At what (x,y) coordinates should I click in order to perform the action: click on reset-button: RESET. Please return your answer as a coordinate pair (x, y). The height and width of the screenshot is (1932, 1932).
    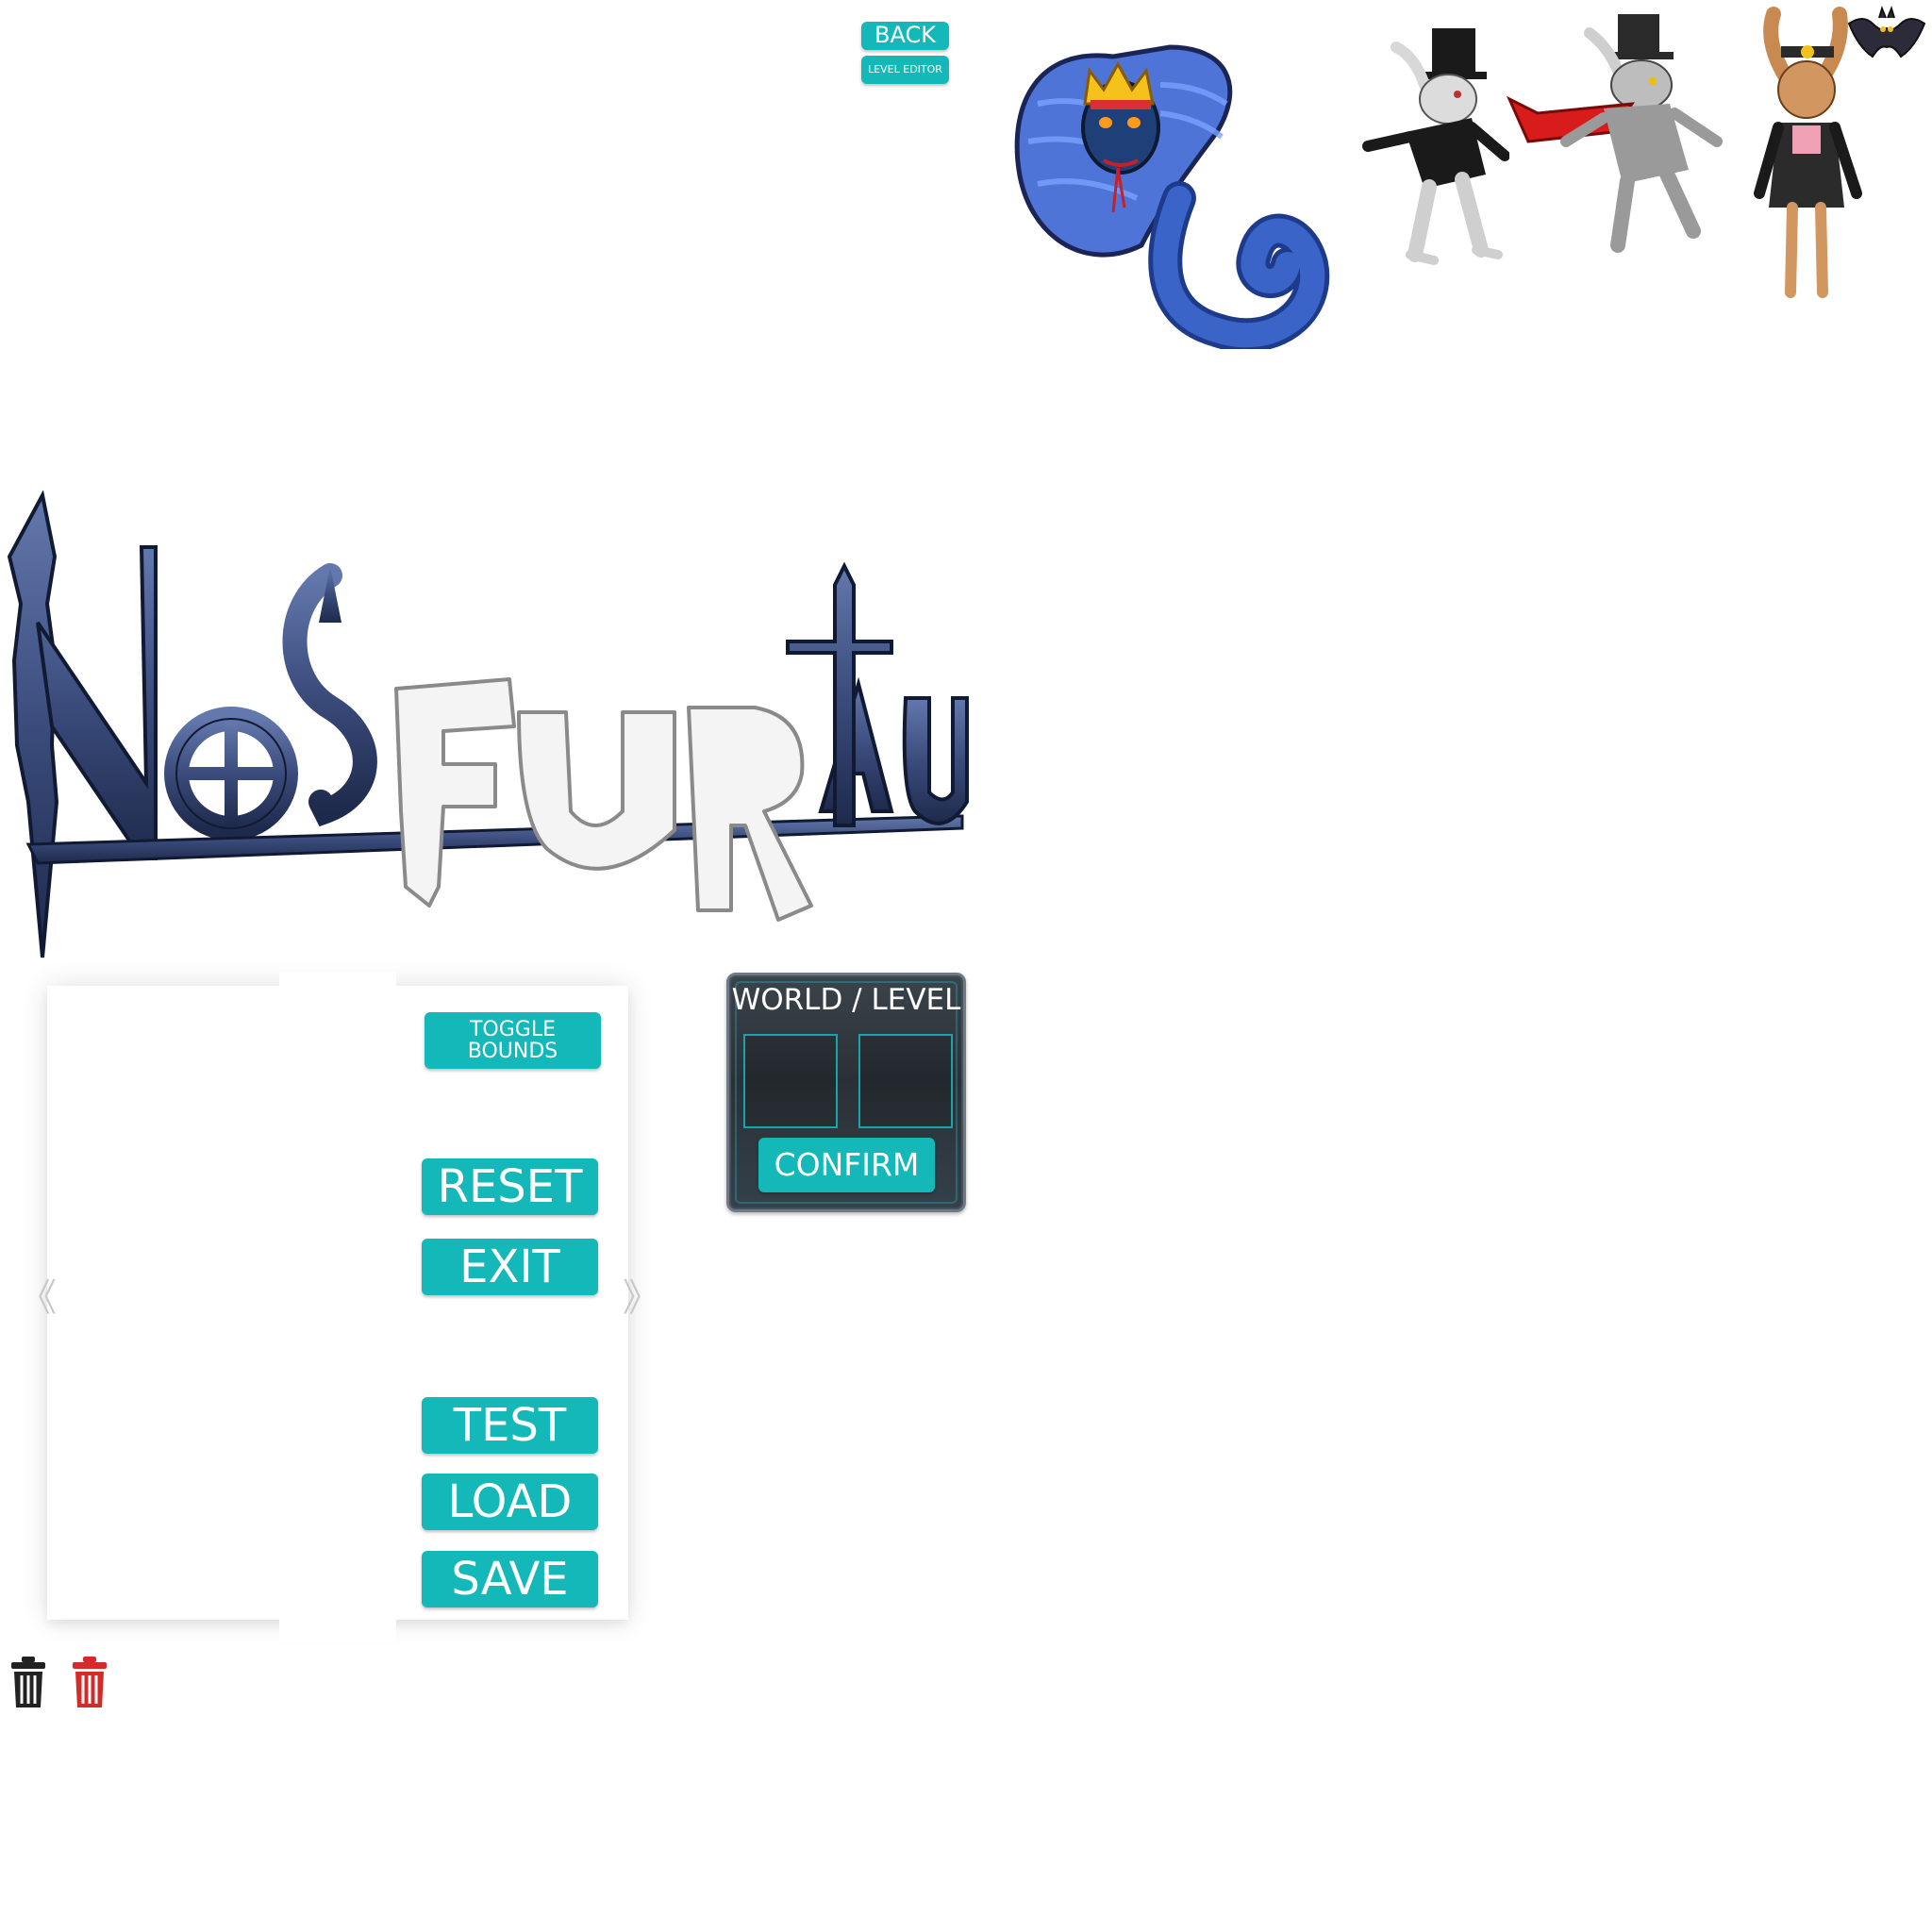
    Looking at the image, I should click on (510, 1187).